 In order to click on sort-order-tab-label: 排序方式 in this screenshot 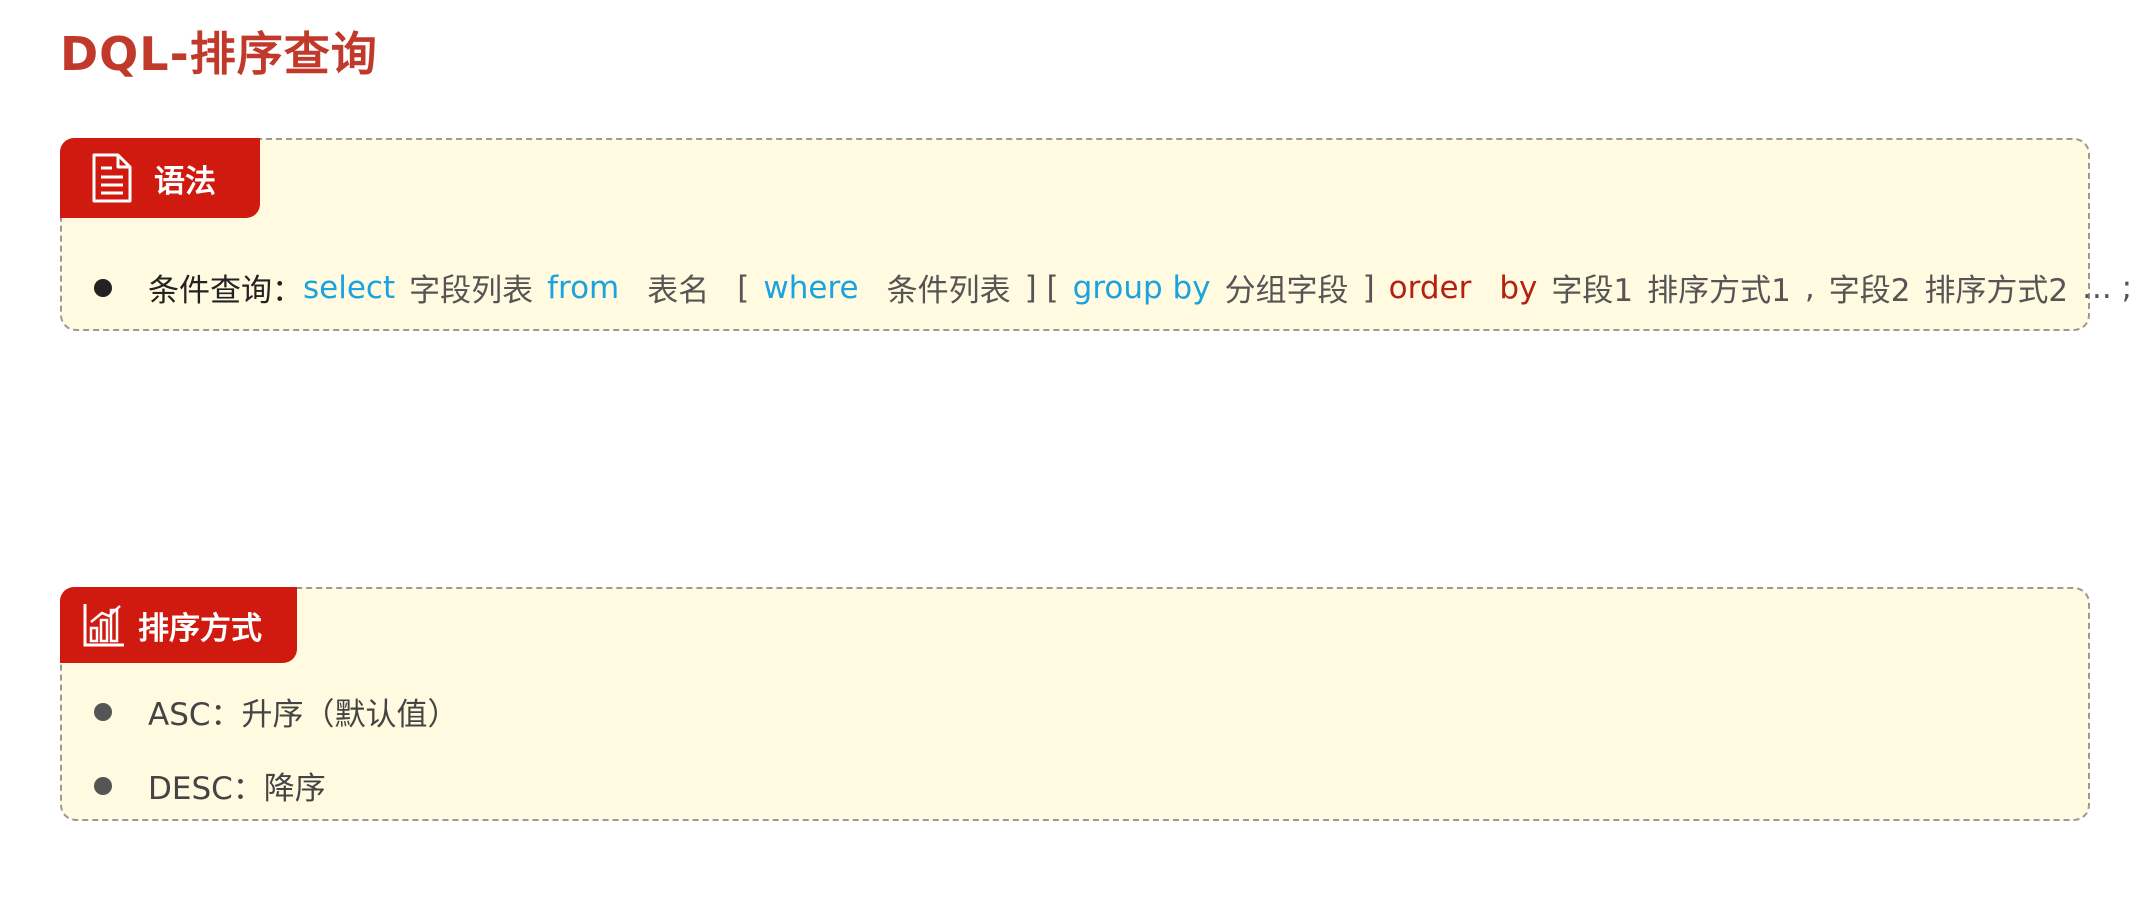, I will do `click(200, 628)`.